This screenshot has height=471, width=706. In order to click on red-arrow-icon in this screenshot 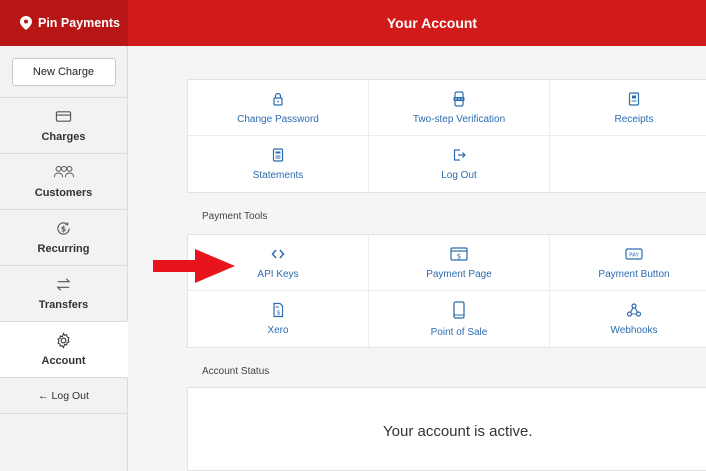, I will do `click(194, 266)`.